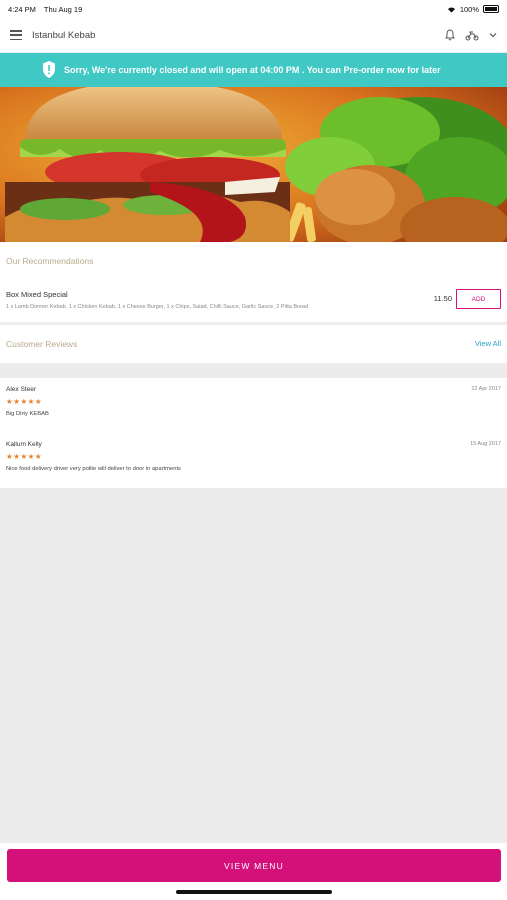 The width and height of the screenshot is (507, 900). Describe the element at coordinates (442, 298) in the screenshot. I see `item-price: 11.50` at that location.